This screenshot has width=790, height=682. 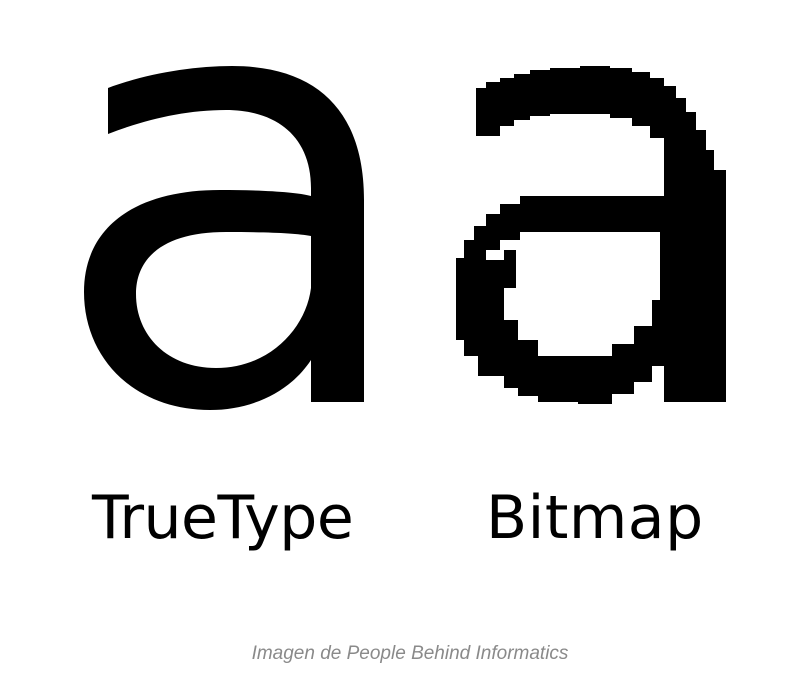 I want to click on truetype-label: TrueType, so click(x=223, y=518).